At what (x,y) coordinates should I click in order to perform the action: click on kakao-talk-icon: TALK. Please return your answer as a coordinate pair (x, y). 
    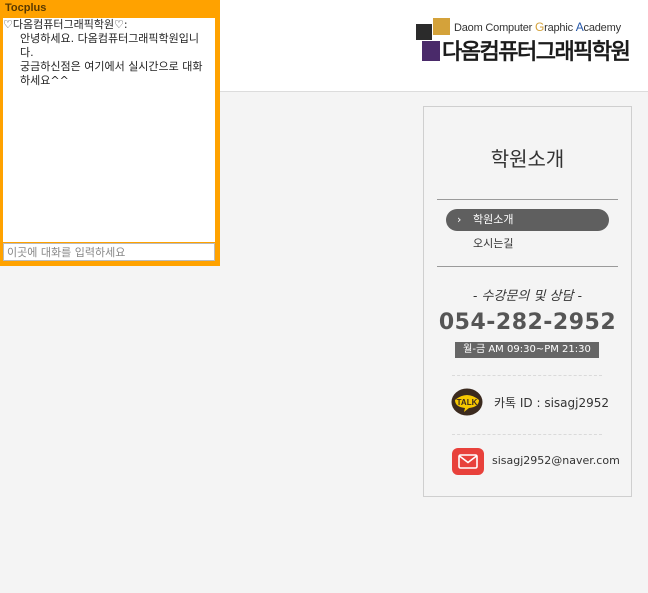
    Looking at the image, I should click on (467, 402).